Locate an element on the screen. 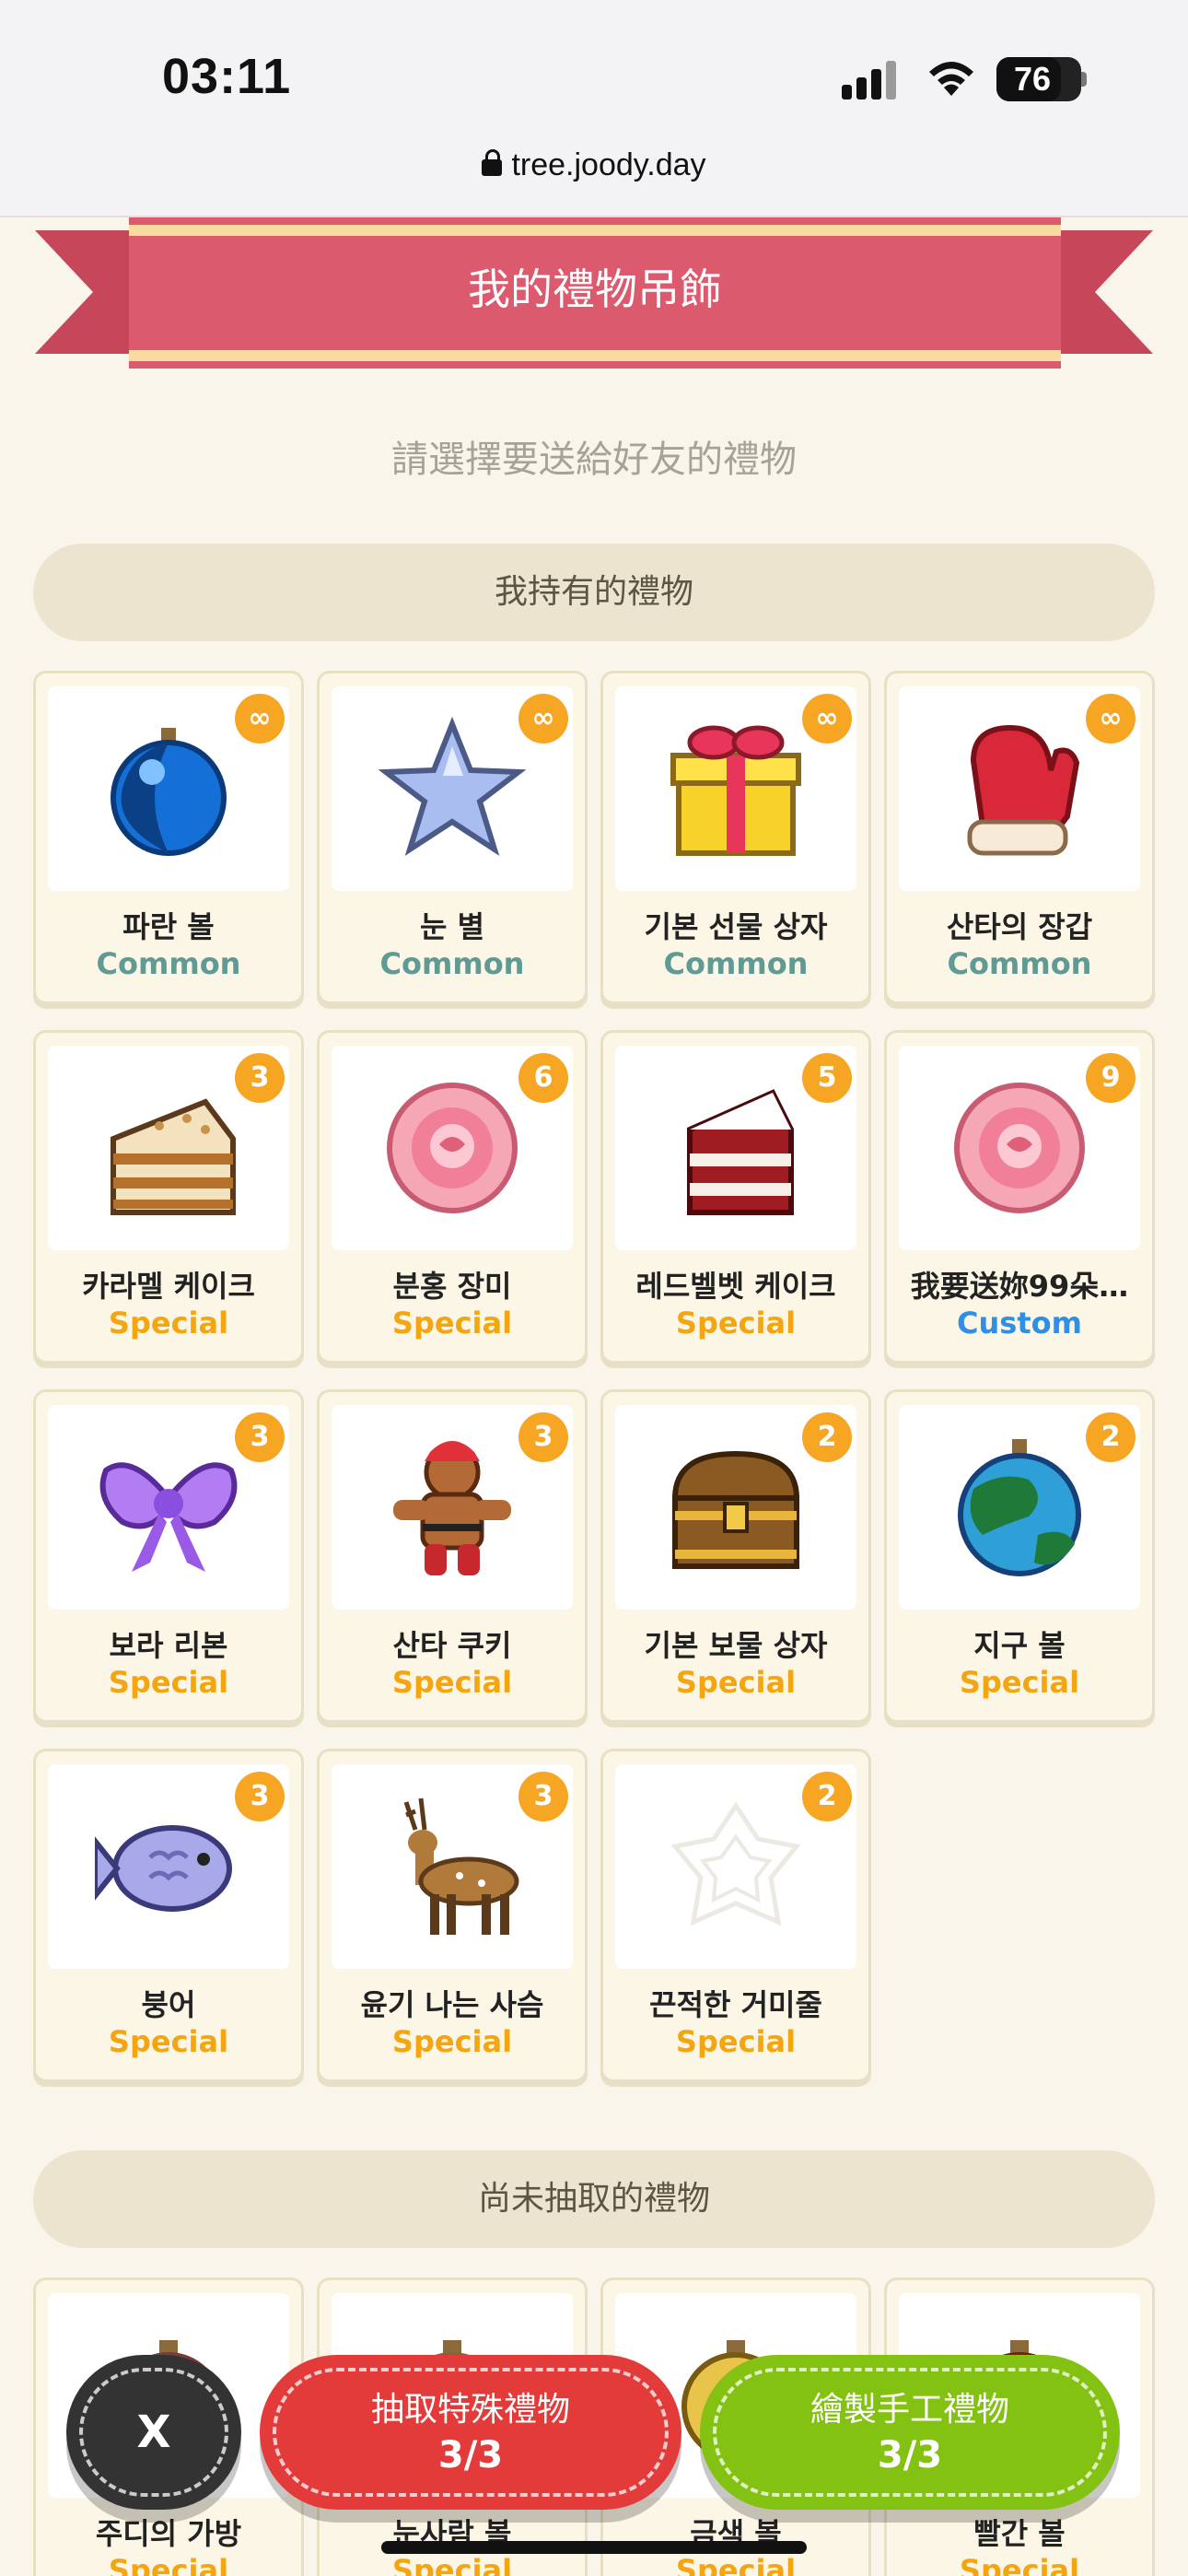  page-title: 我的禮物吊飾 is located at coordinates (595, 289).